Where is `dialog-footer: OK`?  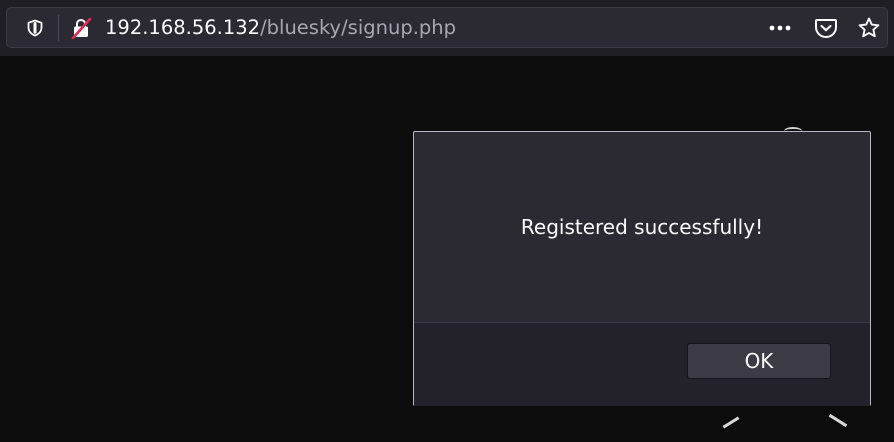 dialog-footer: OK is located at coordinates (642, 364).